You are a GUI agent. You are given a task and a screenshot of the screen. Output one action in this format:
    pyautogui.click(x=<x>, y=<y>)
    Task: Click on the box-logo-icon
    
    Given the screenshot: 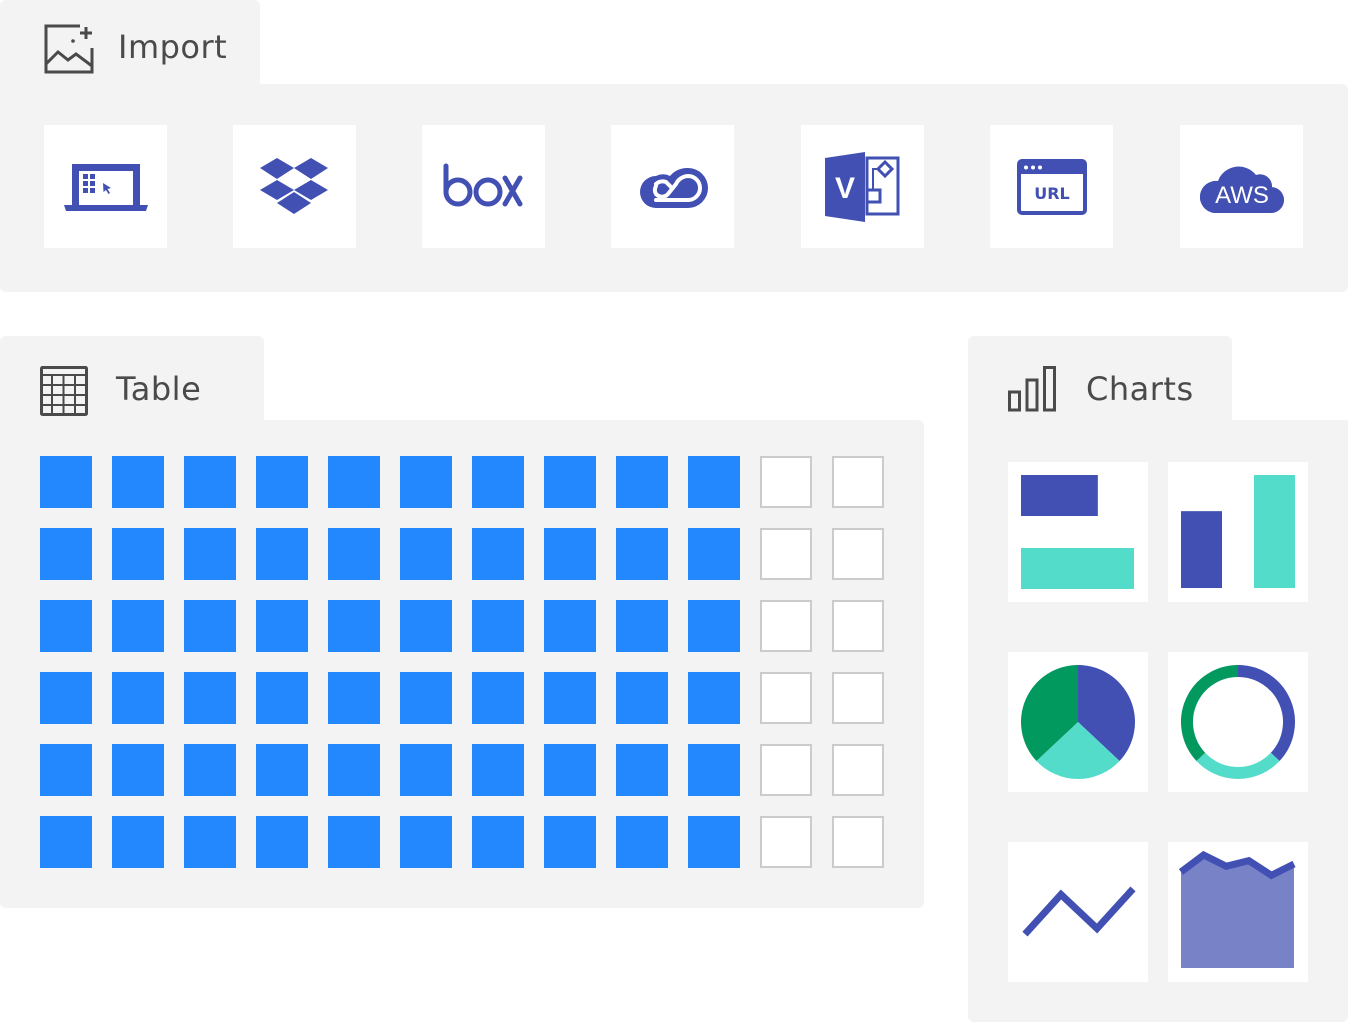 What is the action you would take?
    pyautogui.click(x=482, y=184)
    